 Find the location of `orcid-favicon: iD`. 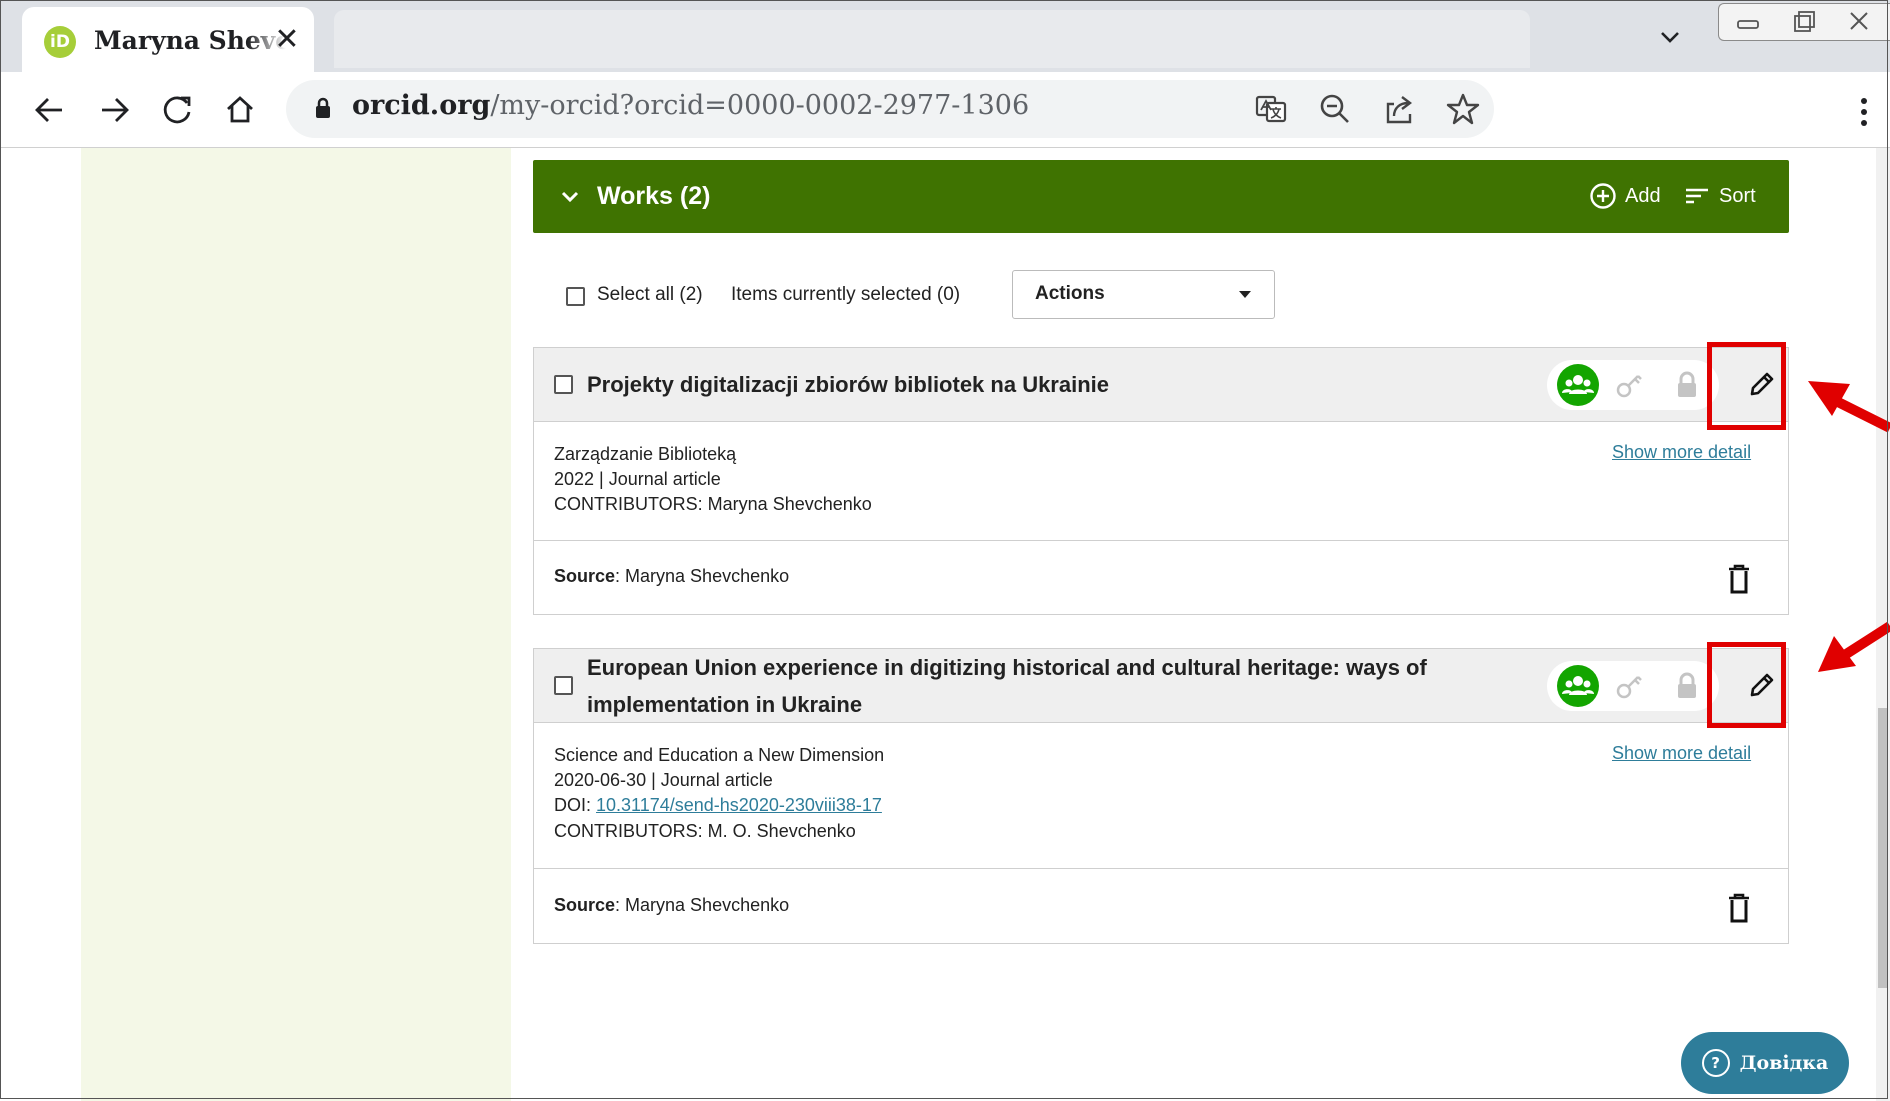

orcid-favicon: iD is located at coordinates (60, 42).